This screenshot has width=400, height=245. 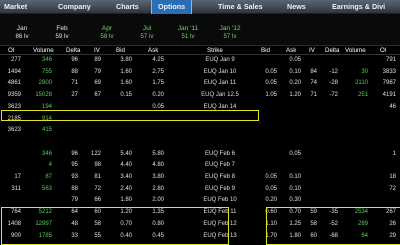 I want to click on header-call-bid: Bid, so click(x=120, y=50).